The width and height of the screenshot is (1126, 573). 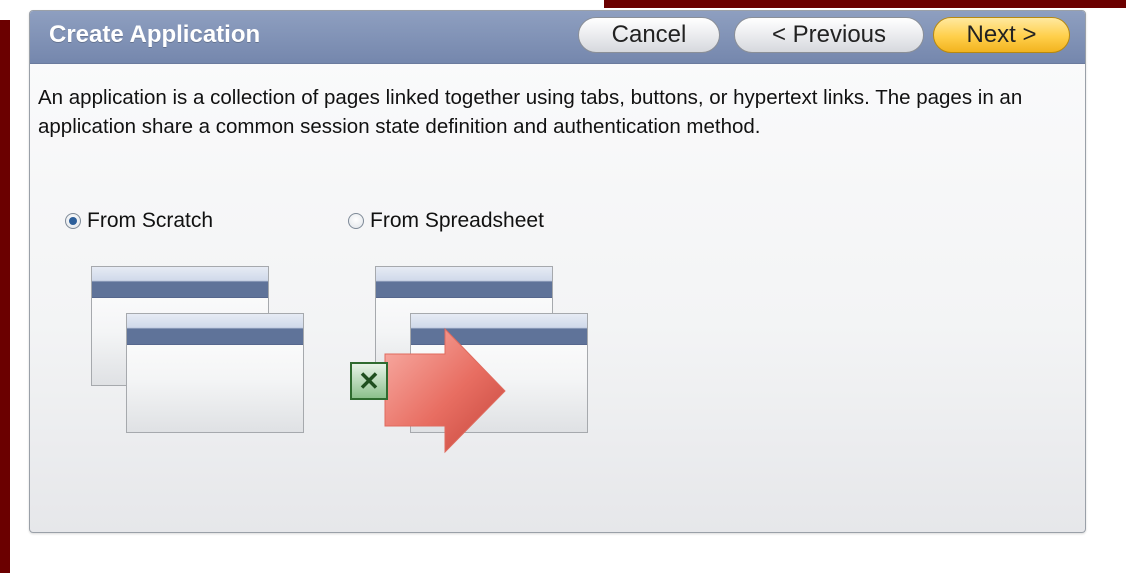 I want to click on dialog-title: Create Application, so click(x=155, y=34).